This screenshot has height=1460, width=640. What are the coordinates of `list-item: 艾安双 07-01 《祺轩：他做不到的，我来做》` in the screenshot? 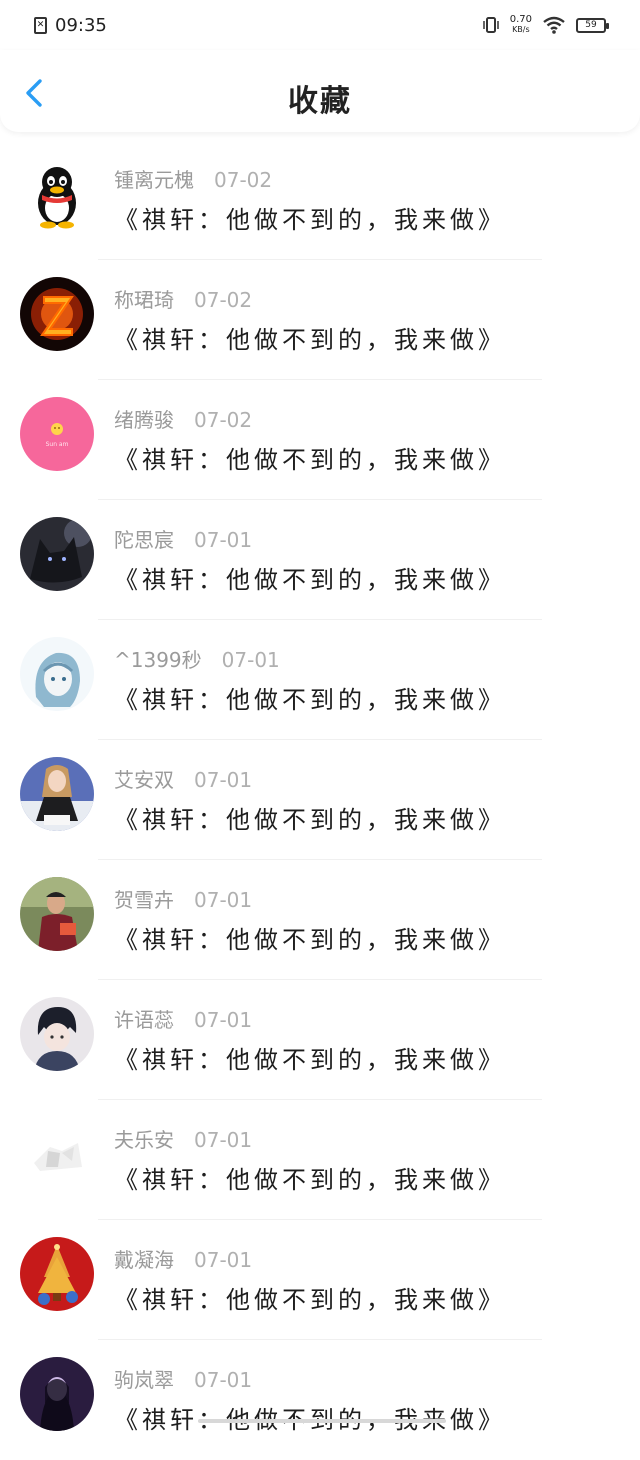 It's located at (320, 800).